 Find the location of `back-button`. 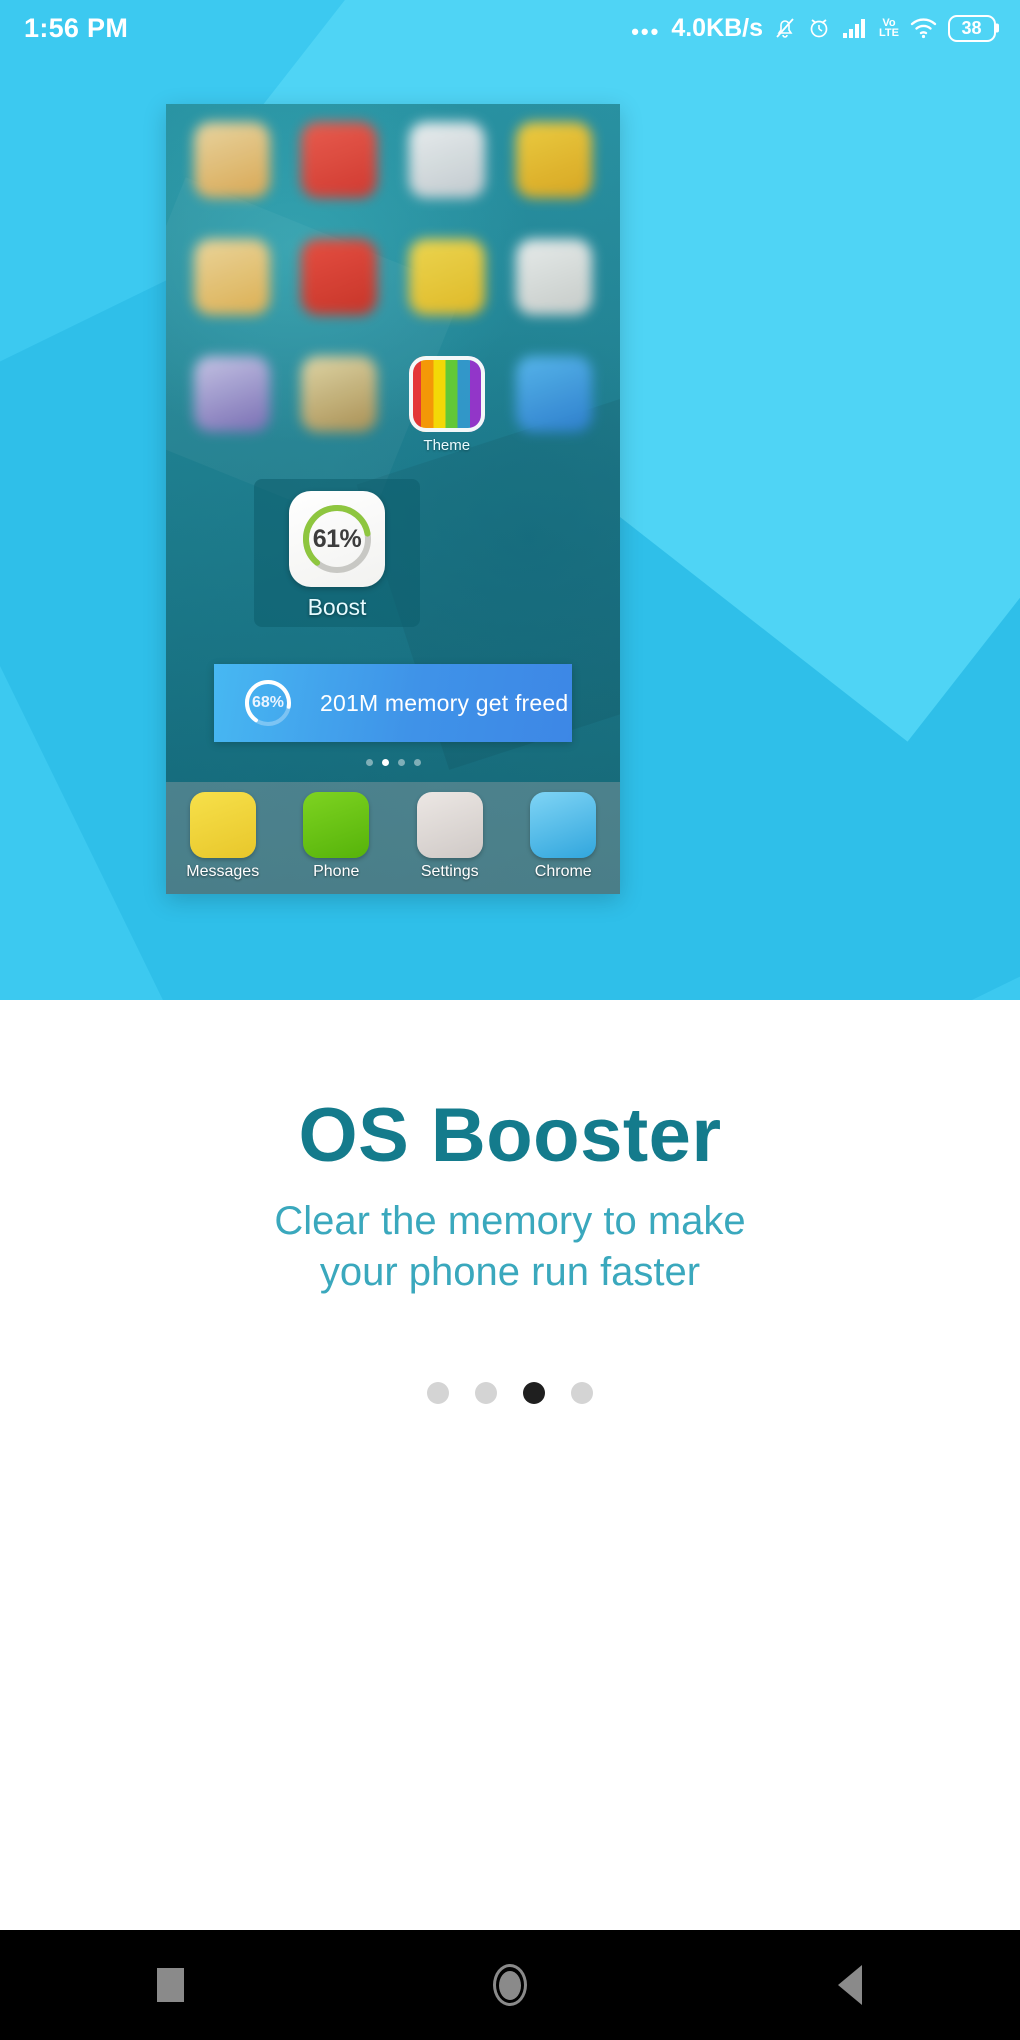

back-button is located at coordinates (850, 1985).